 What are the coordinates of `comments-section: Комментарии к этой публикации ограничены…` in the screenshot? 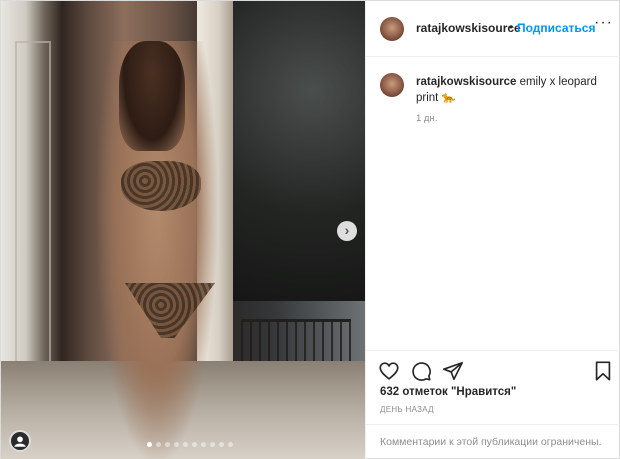 It's located at (493, 441).